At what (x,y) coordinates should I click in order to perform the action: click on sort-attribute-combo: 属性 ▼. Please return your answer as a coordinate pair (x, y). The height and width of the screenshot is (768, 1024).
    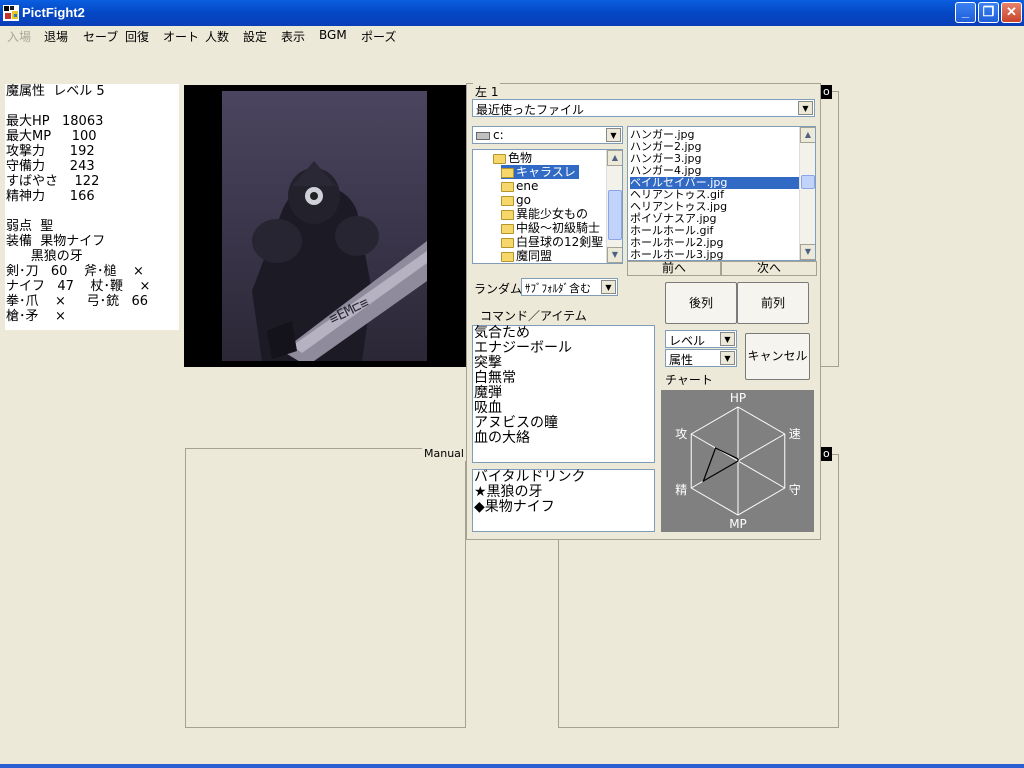
    Looking at the image, I should click on (701, 358).